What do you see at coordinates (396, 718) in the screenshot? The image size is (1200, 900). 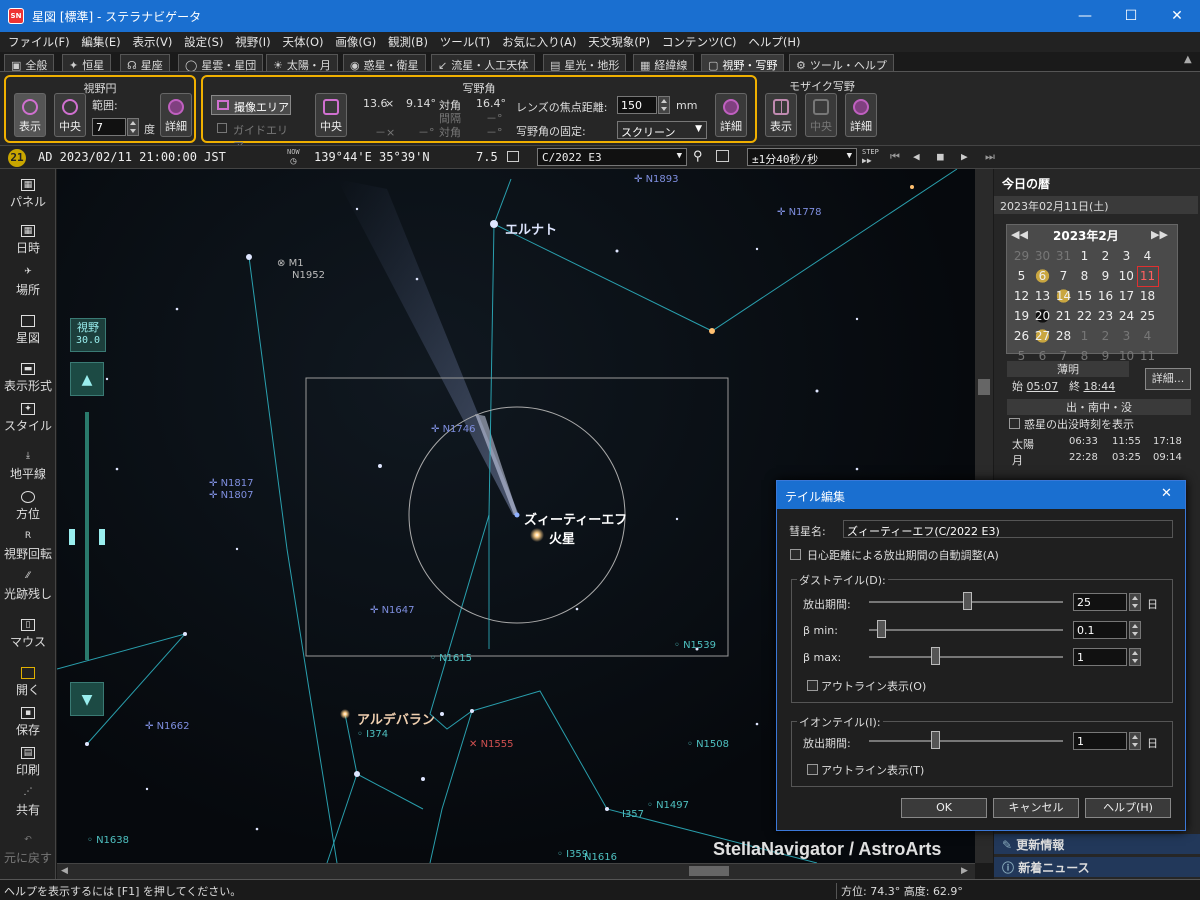 I see `label-aldebaran: アルデバラン` at bounding box center [396, 718].